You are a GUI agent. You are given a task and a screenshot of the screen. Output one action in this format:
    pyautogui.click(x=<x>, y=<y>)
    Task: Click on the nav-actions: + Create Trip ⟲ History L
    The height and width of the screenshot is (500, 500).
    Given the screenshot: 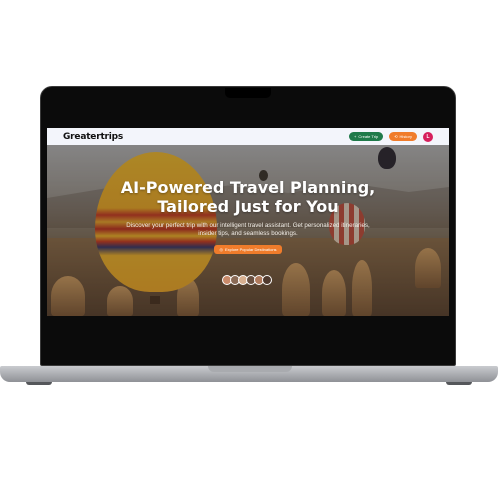 What is the action you would take?
    pyautogui.click(x=391, y=136)
    